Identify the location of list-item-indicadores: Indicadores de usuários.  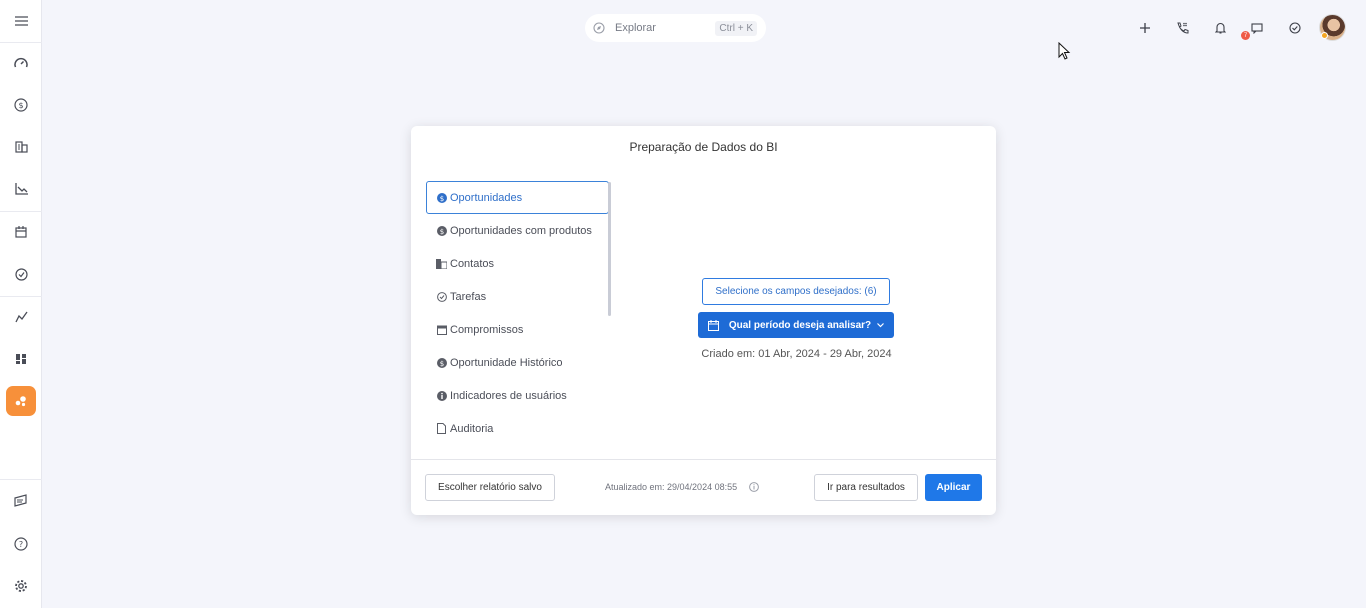
(517, 395).